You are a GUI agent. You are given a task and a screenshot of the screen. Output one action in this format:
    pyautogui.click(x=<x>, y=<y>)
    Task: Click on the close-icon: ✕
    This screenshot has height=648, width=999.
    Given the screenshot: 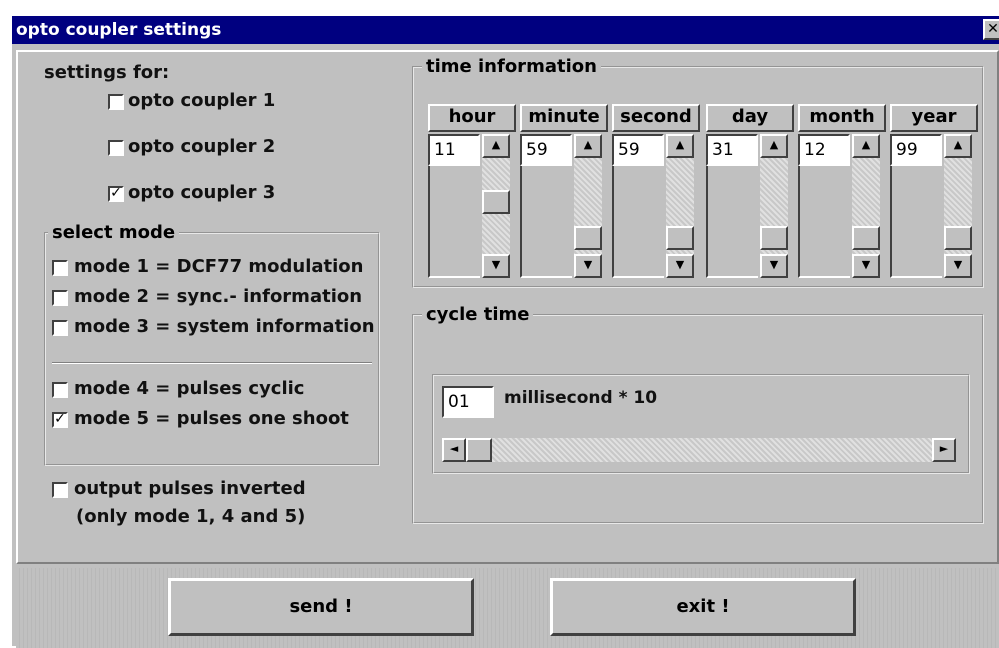 What is the action you would take?
    pyautogui.click(x=991, y=29)
    